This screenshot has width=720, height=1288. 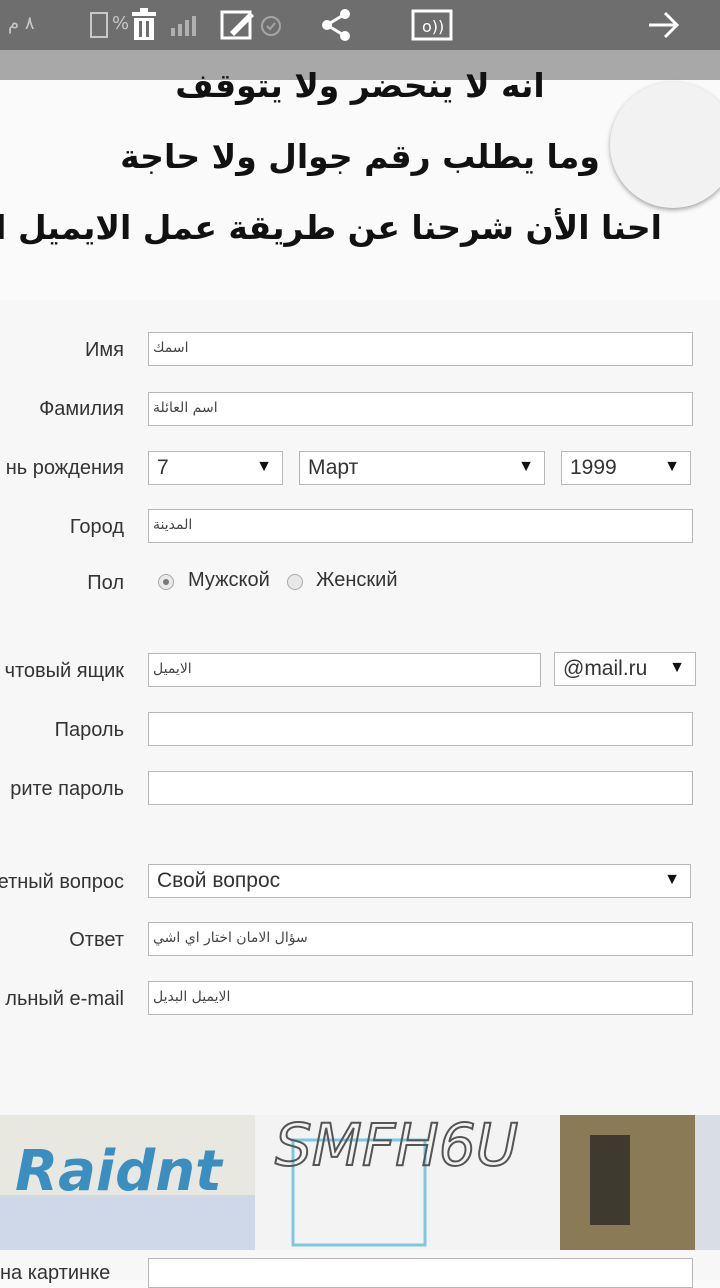 What do you see at coordinates (21, 23) in the screenshot?
I see `status-time: ٨ م` at bounding box center [21, 23].